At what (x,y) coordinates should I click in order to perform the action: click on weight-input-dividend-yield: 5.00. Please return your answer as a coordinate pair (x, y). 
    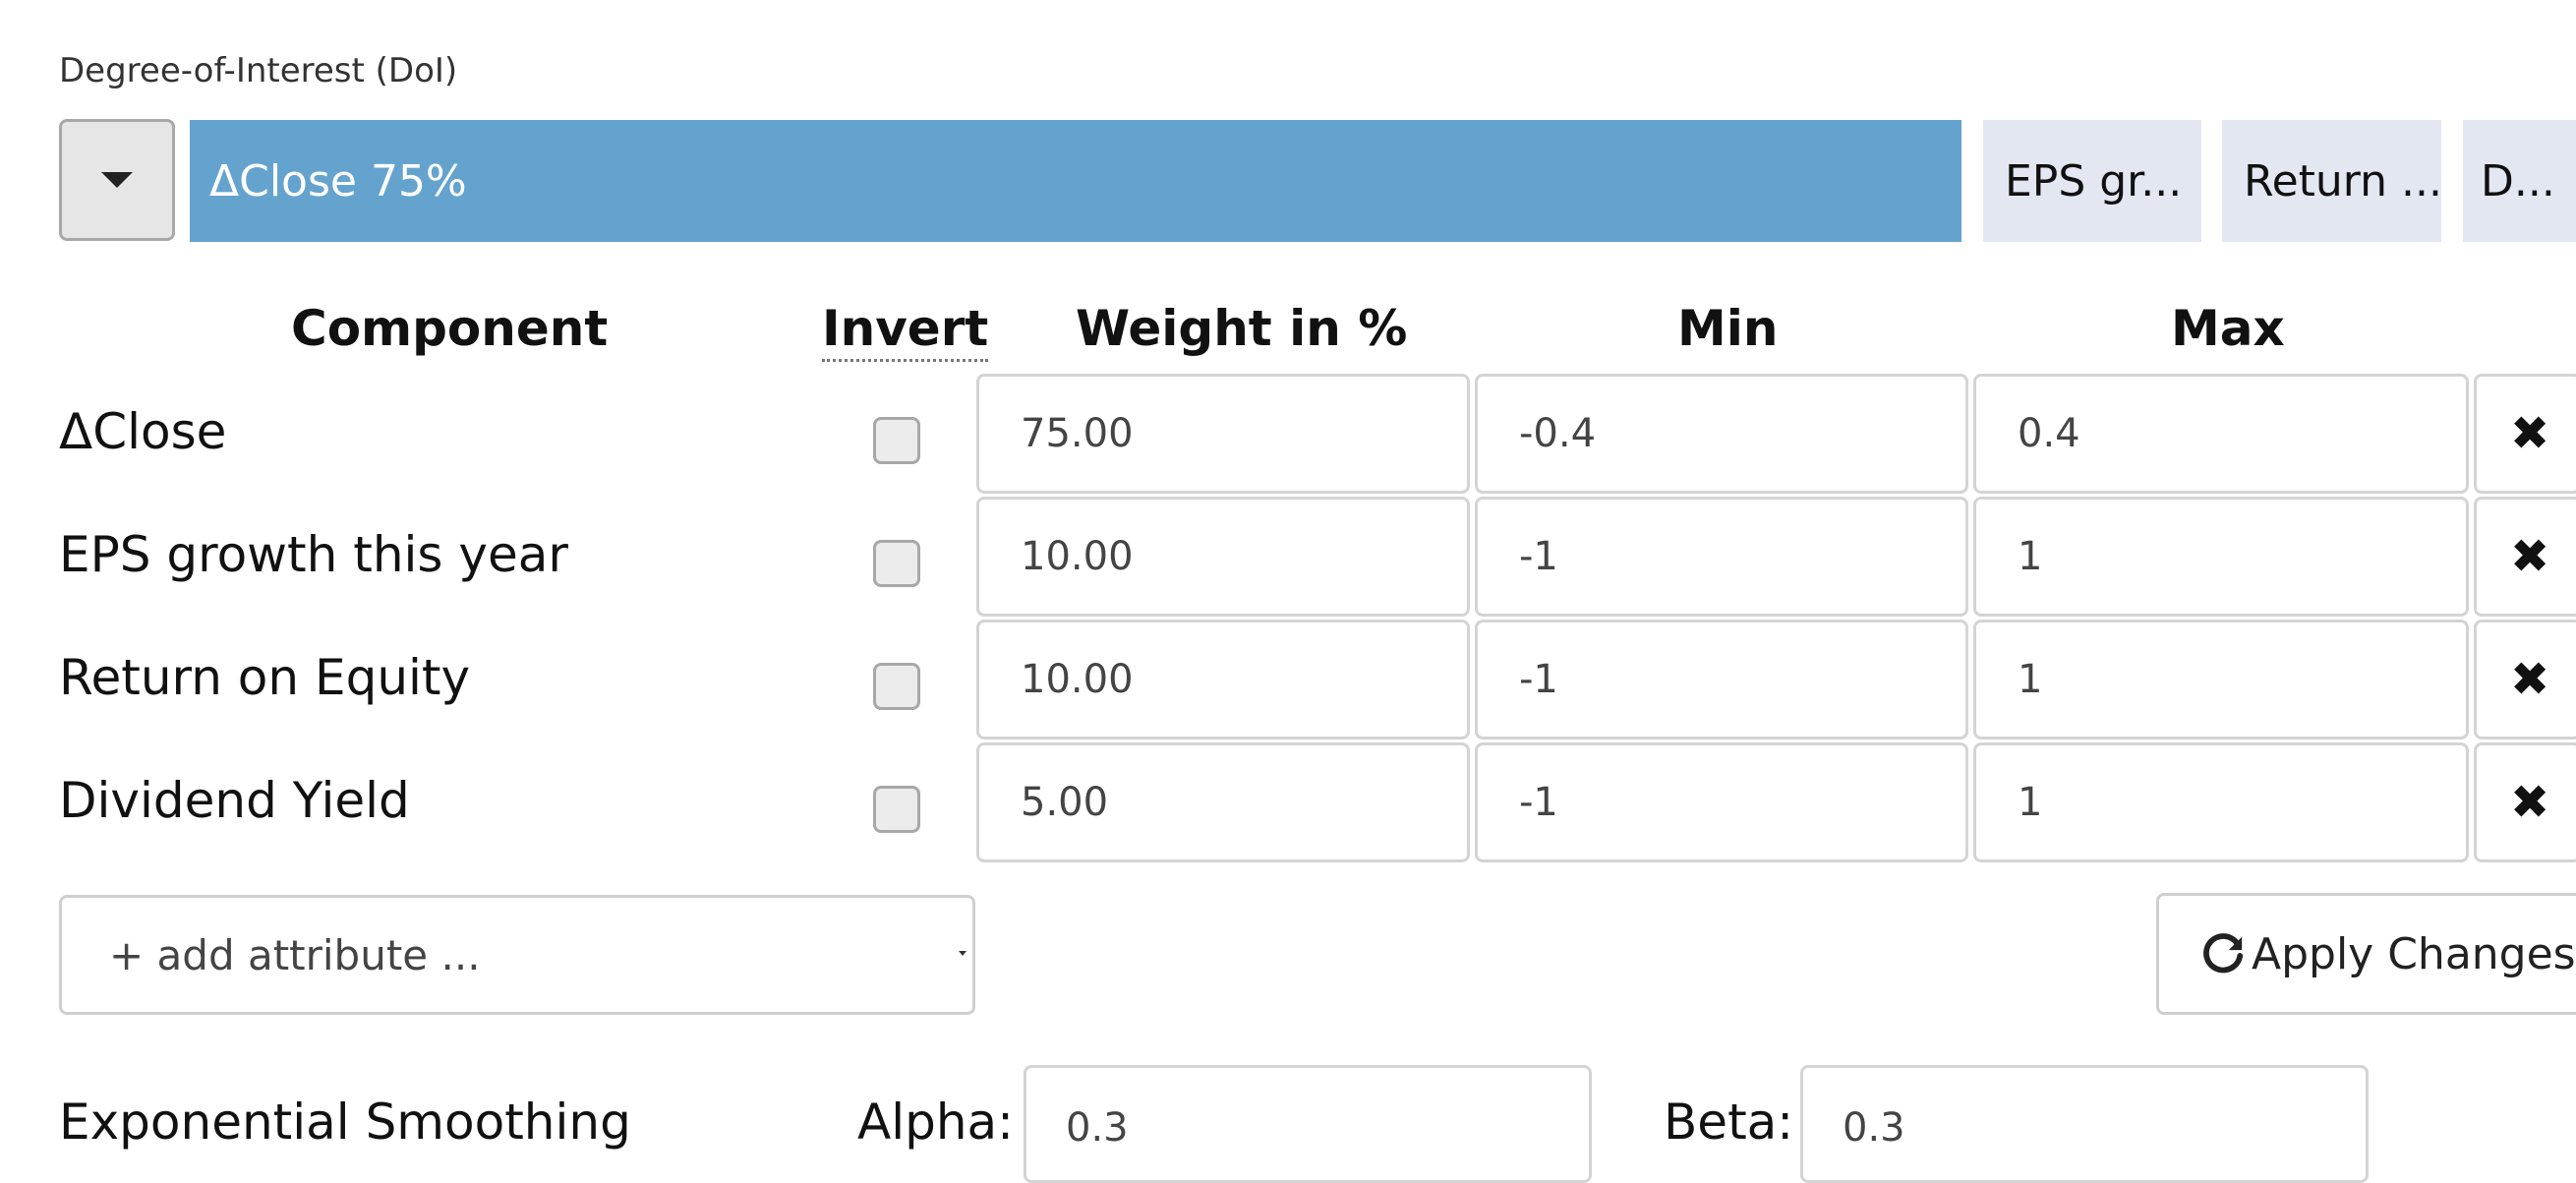
    Looking at the image, I should click on (1223, 802).